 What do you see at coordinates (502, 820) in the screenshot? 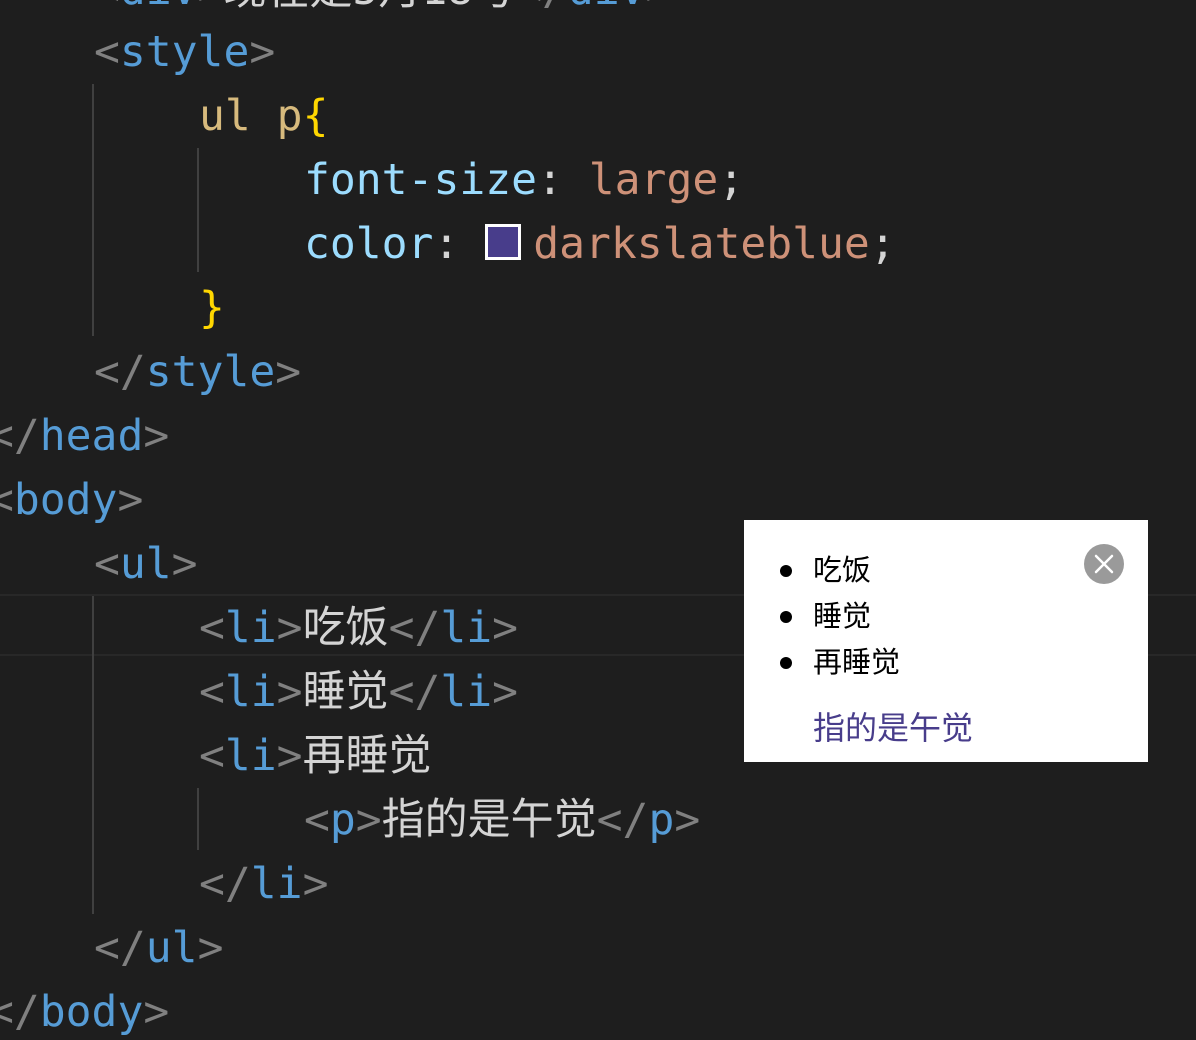
I see `code-line-p: <p>指的是午觉</p>` at bounding box center [502, 820].